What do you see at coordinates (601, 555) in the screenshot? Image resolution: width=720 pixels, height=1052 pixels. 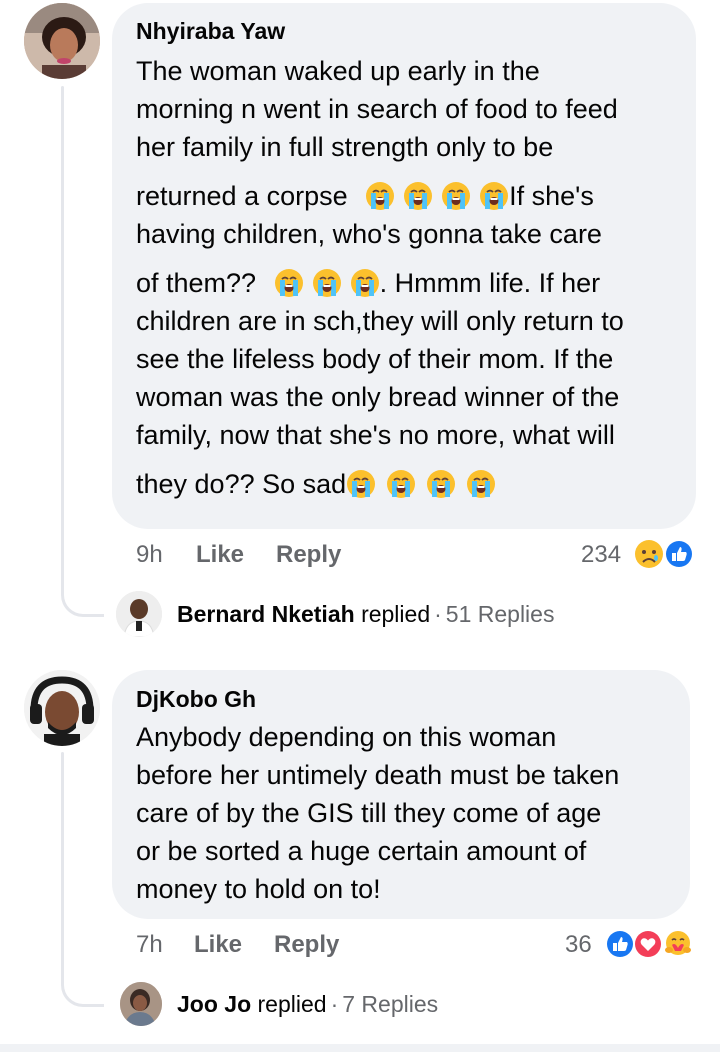 I see `reaction-count: 234` at bounding box center [601, 555].